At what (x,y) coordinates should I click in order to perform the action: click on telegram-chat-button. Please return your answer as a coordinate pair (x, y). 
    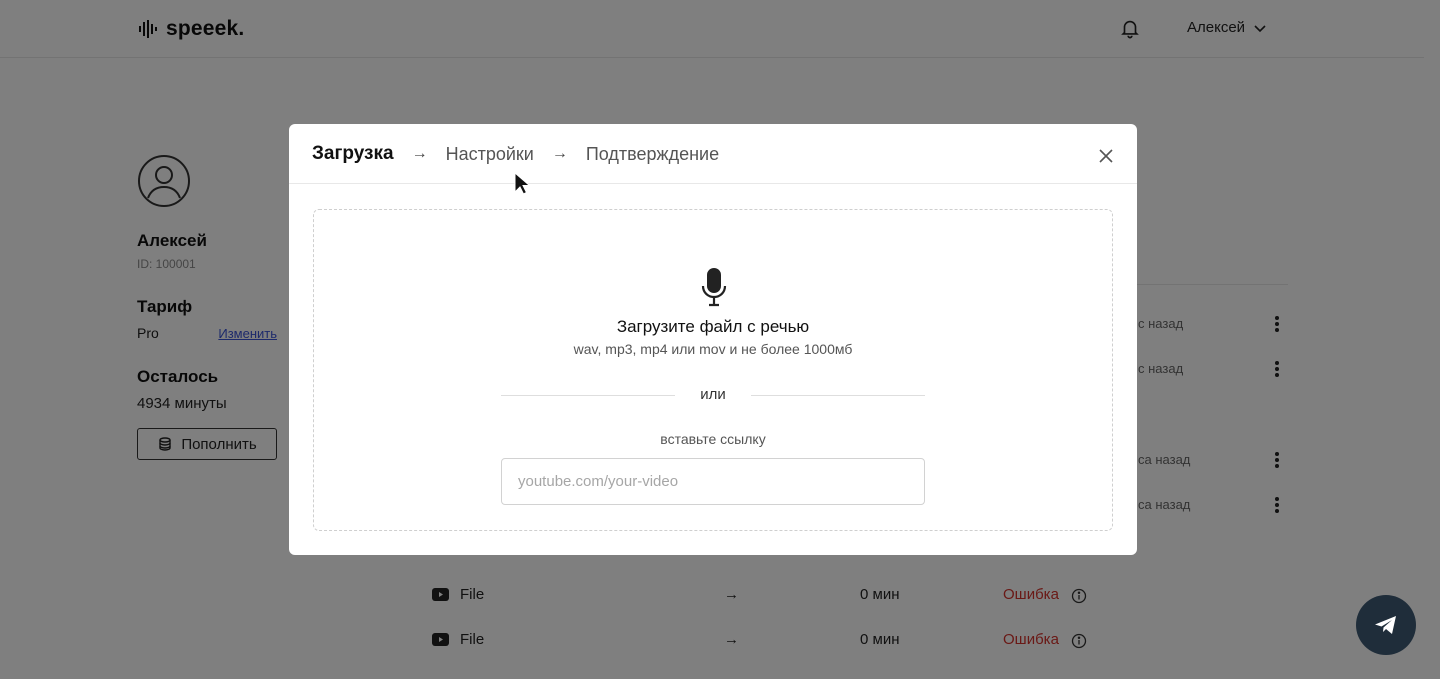
    Looking at the image, I should click on (1386, 625).